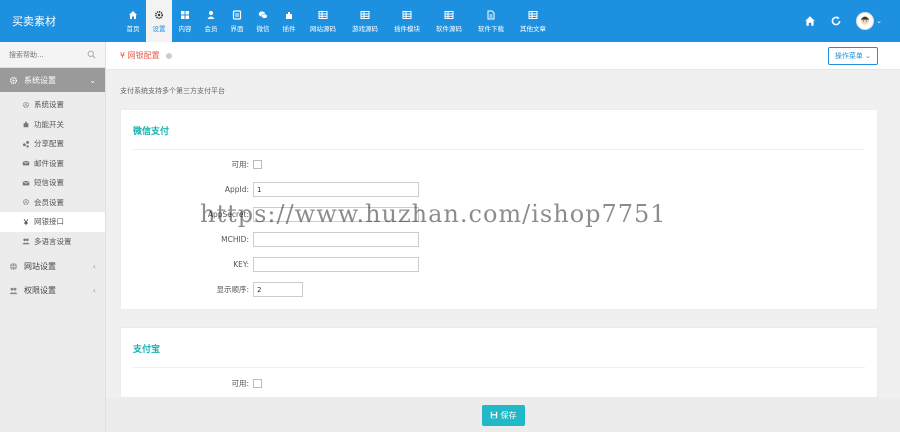 This screenshot has width=900, height=432. I want to click on row-mchid: MCHID:, so click(270, 239).